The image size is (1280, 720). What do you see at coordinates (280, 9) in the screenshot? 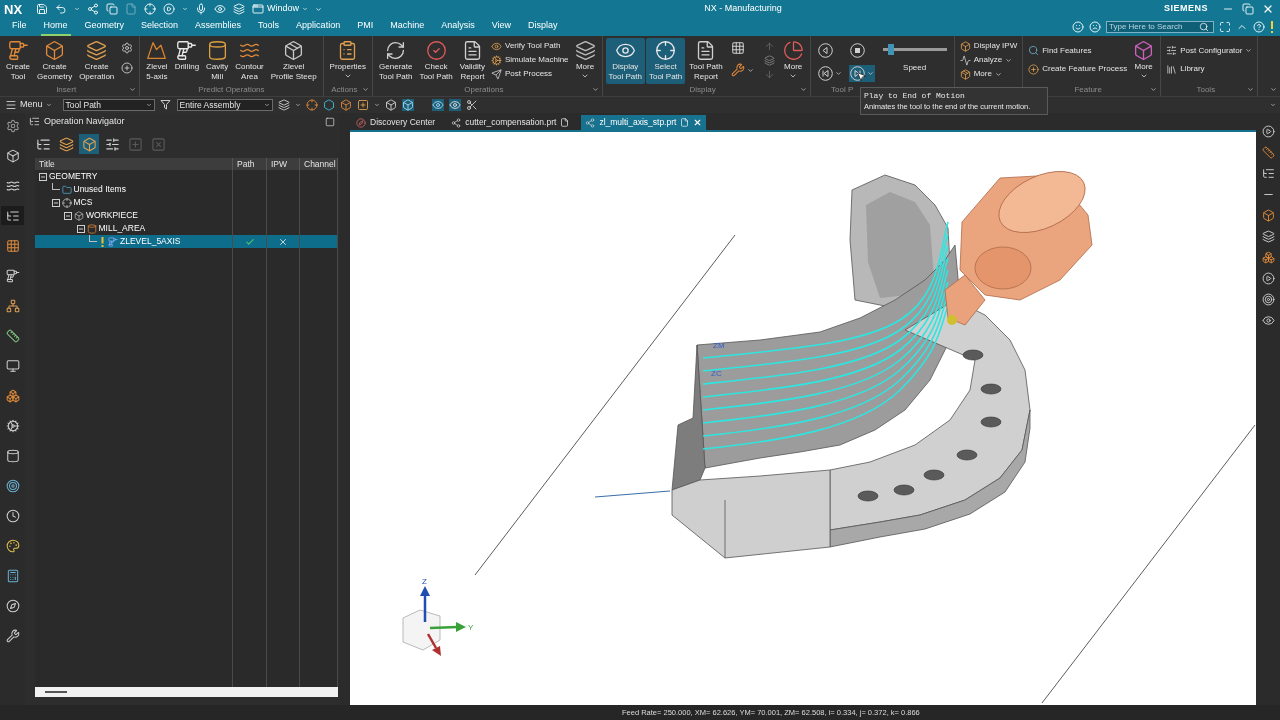
I see `window-menu: Window` at bounding box center [280, 9].